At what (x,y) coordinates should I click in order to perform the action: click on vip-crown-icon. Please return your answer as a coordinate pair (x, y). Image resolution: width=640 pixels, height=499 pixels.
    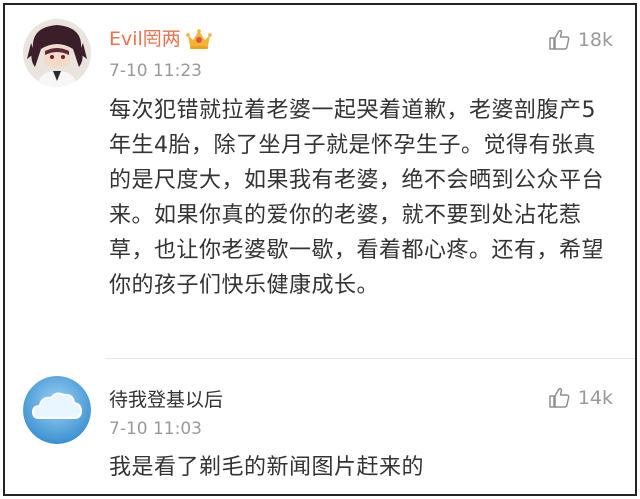
    Looking at the image, I should click on (199, 39).